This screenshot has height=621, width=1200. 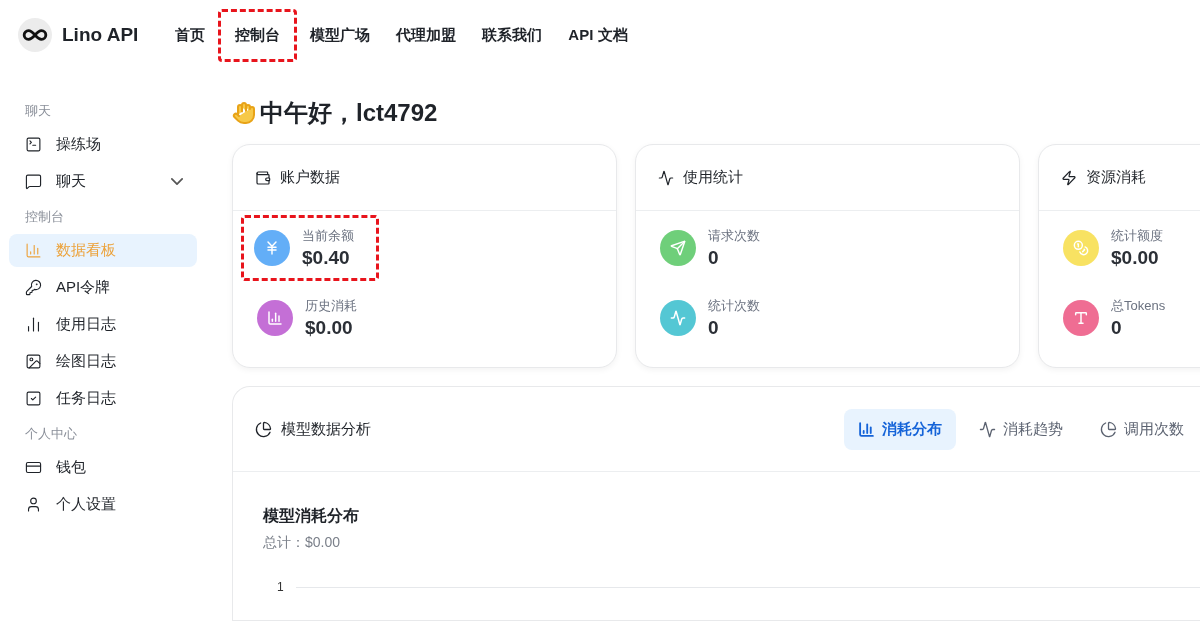 I want to click on section-title: 控制台, so click(x=44, y=217).